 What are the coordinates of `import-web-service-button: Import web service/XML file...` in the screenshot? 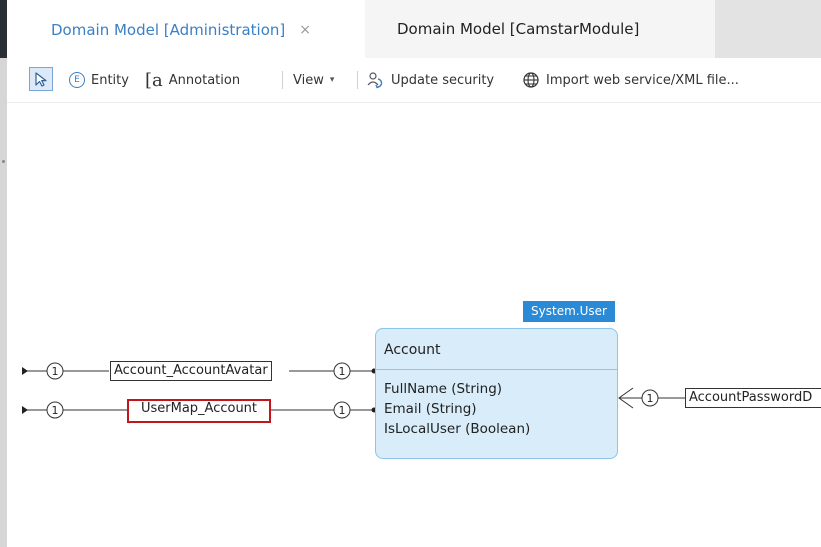 It's located at (630, 80).